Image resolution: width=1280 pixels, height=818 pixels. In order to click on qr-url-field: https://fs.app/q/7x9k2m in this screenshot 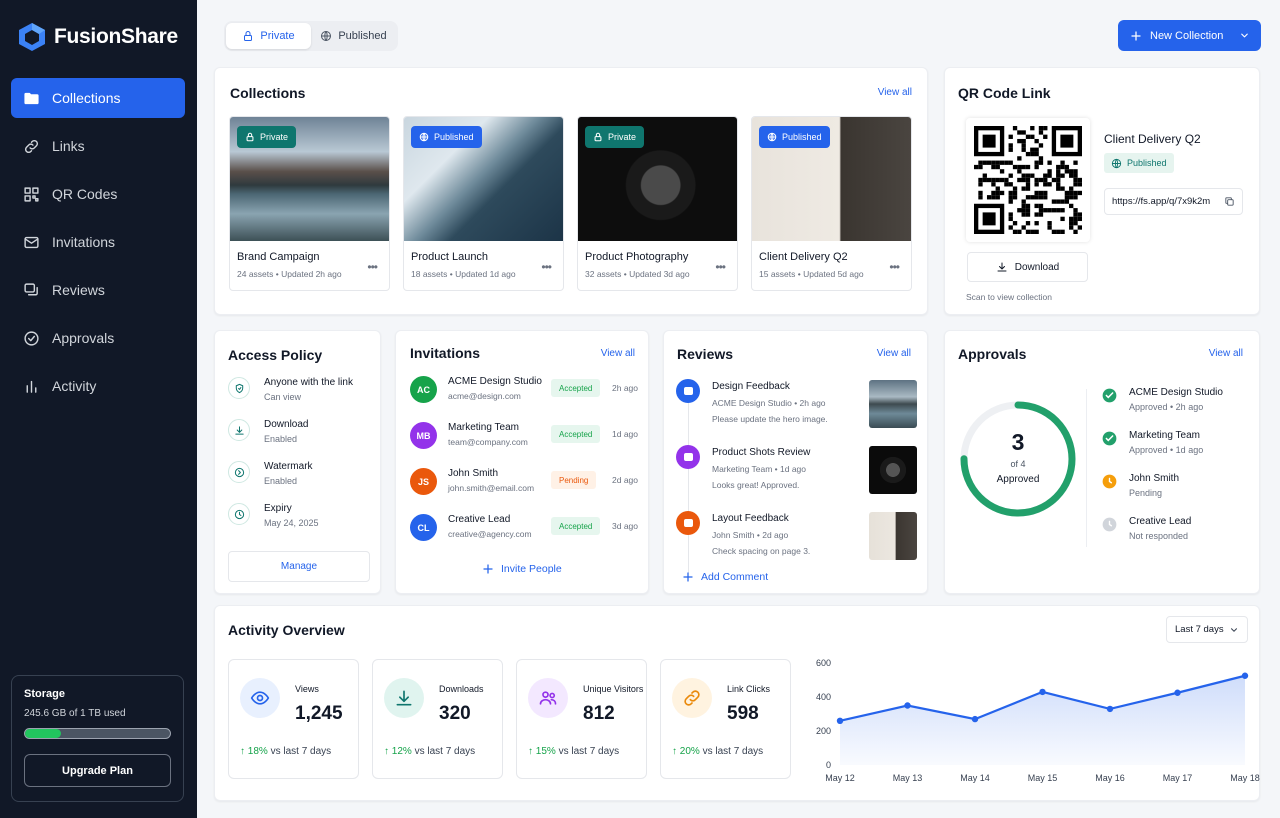, I will do `click(1173, 201)`.